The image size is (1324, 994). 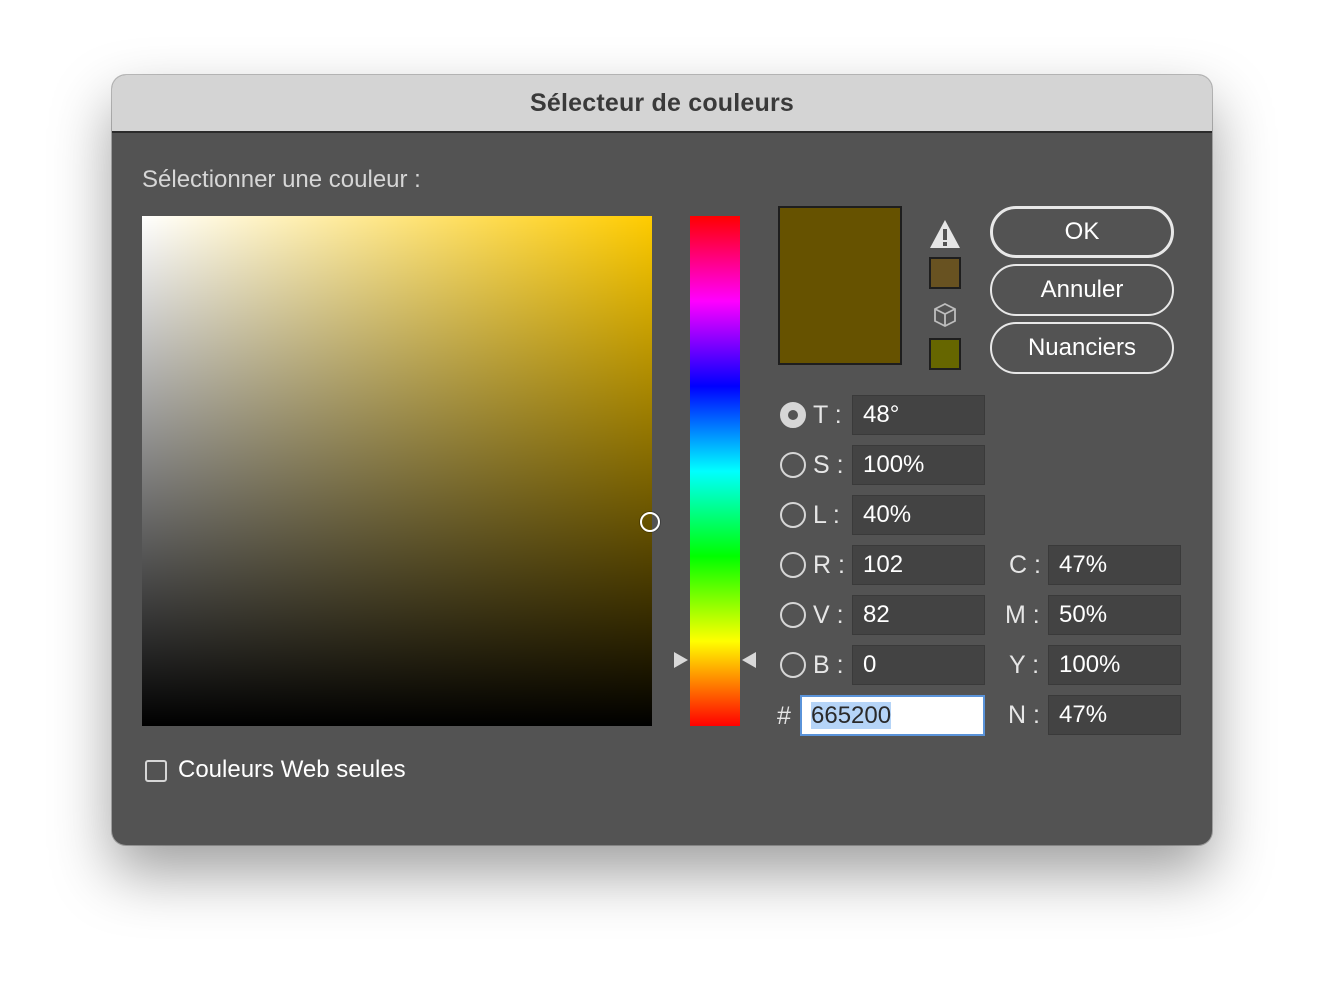 What do you see at coordinates (793, 515) in the screenshot?
I see `lightness-radio` at bounding box center [793, 515].